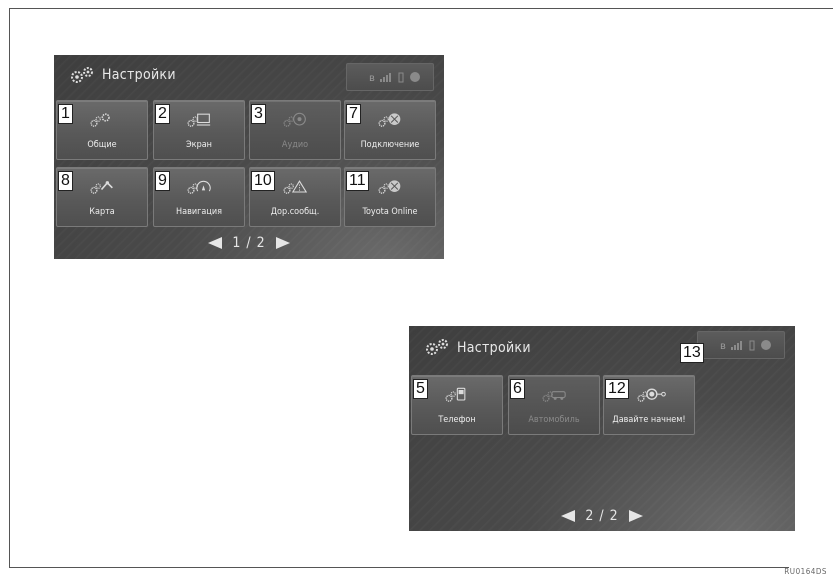  Describe the element at coordinates (199, 145) in the screenshot. I see `button-label: Экран` at that location.